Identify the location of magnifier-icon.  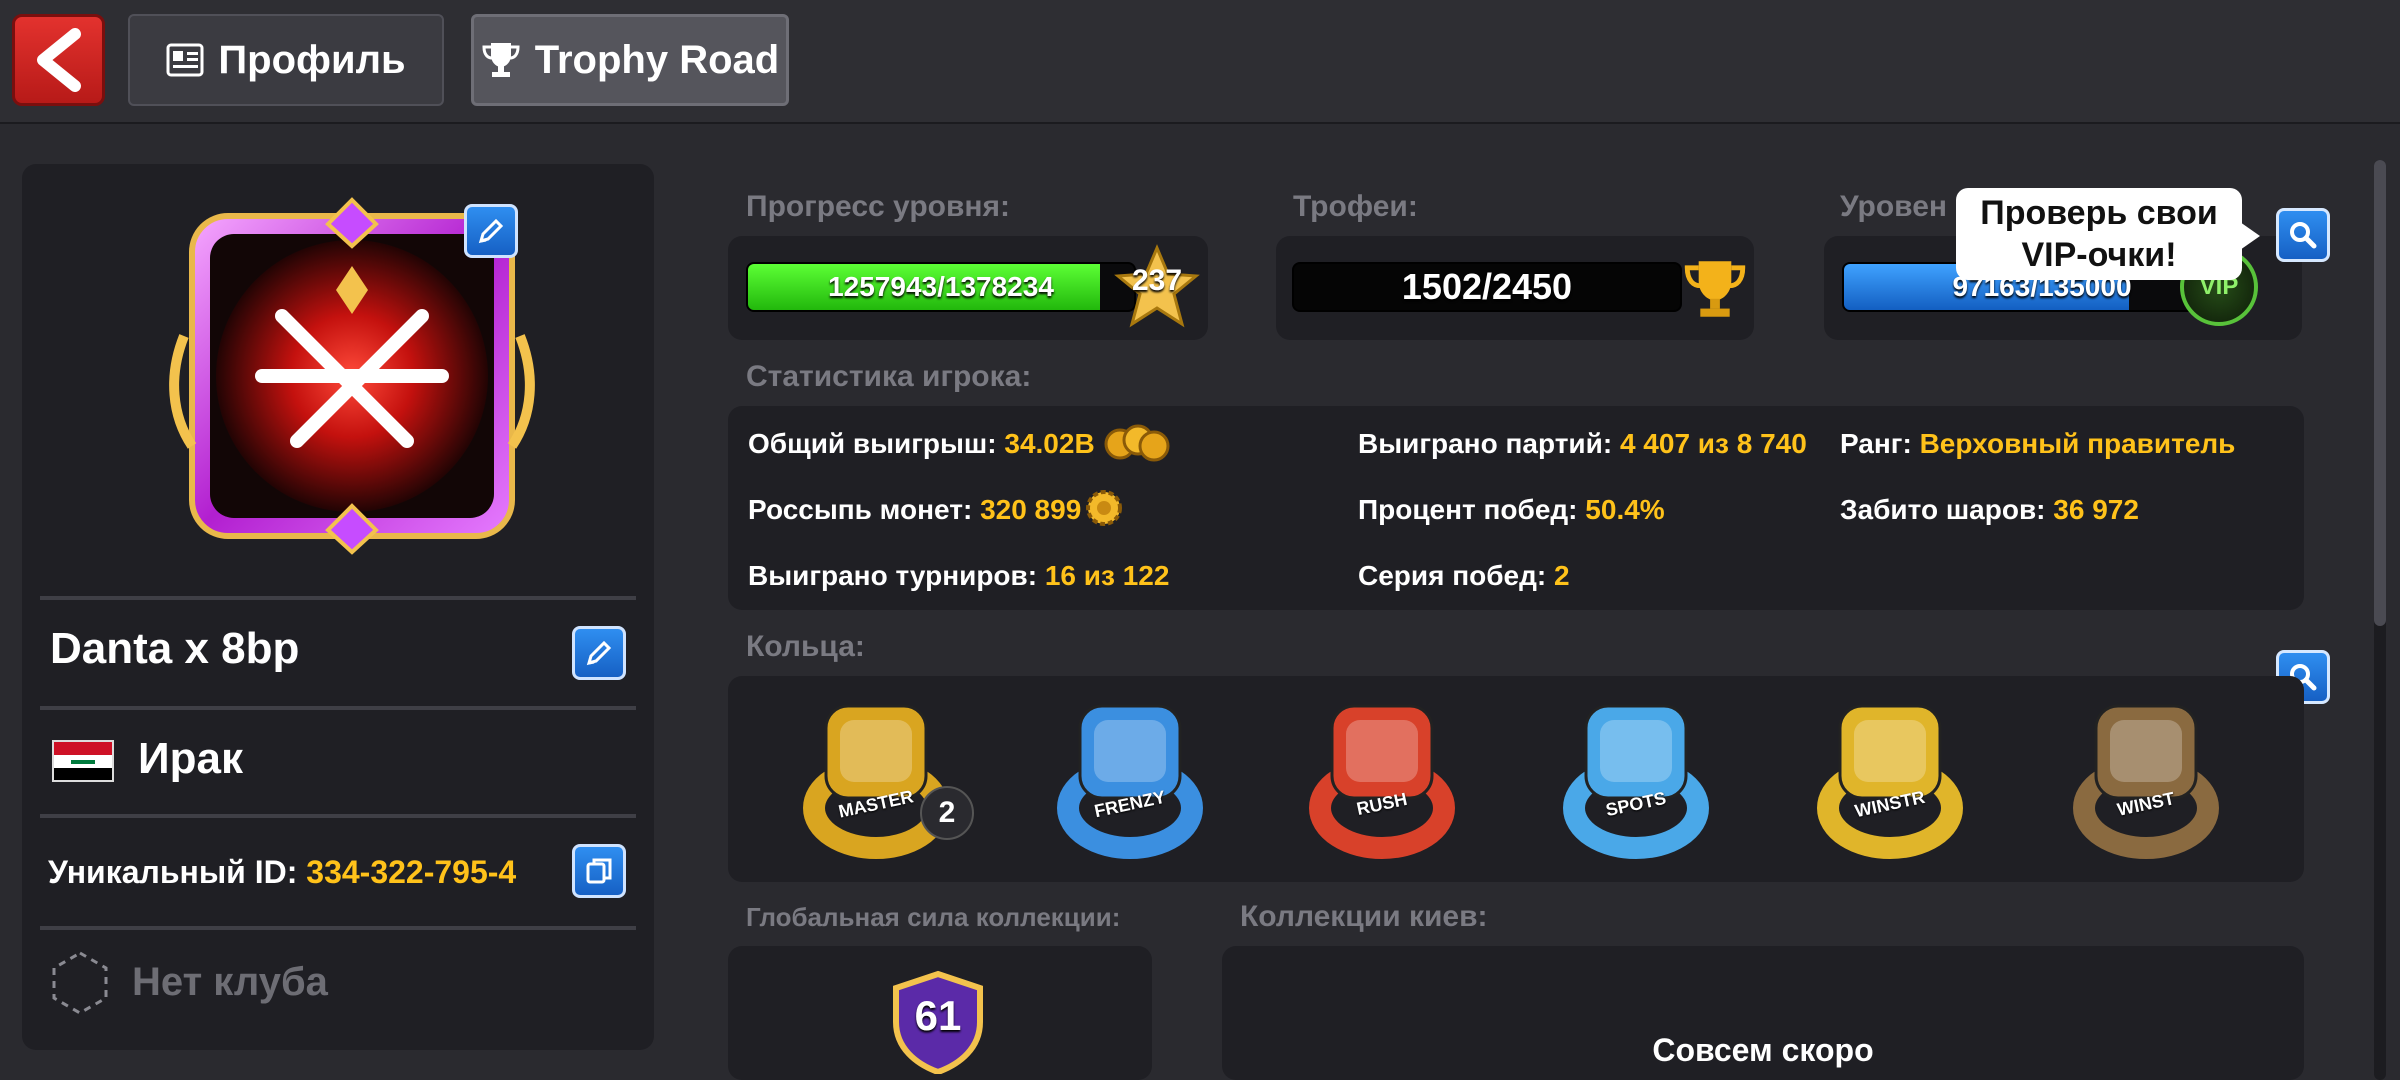
(2303, 235).